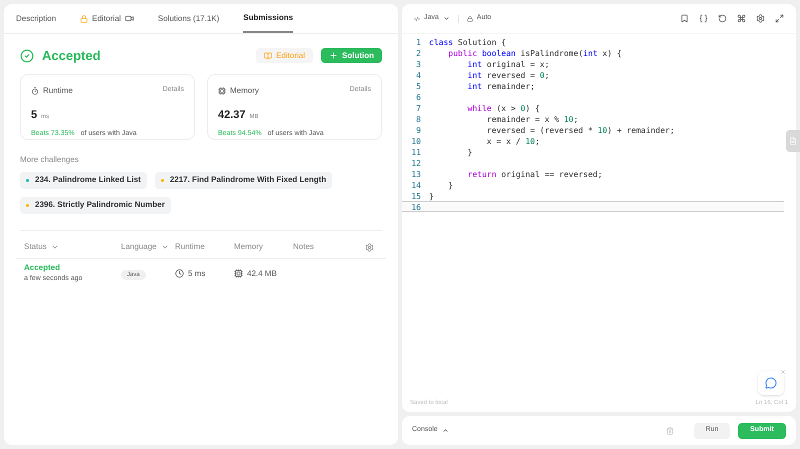  Describe the element at coordinates (779, 18) in the screenshot. I see `expand-icon` at that location.